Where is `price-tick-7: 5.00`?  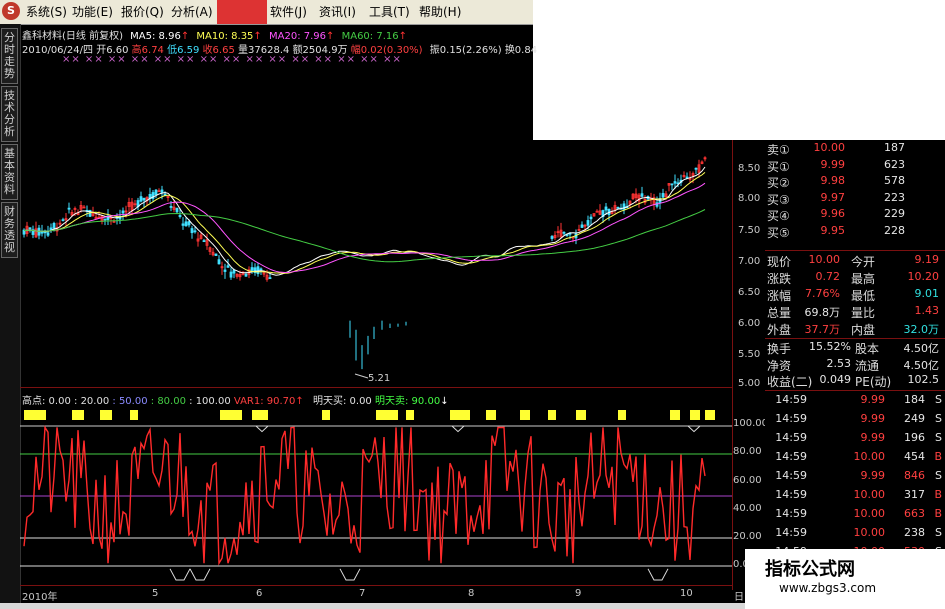 price-tick-7: 5.00 is located at coordinates (749, 383).